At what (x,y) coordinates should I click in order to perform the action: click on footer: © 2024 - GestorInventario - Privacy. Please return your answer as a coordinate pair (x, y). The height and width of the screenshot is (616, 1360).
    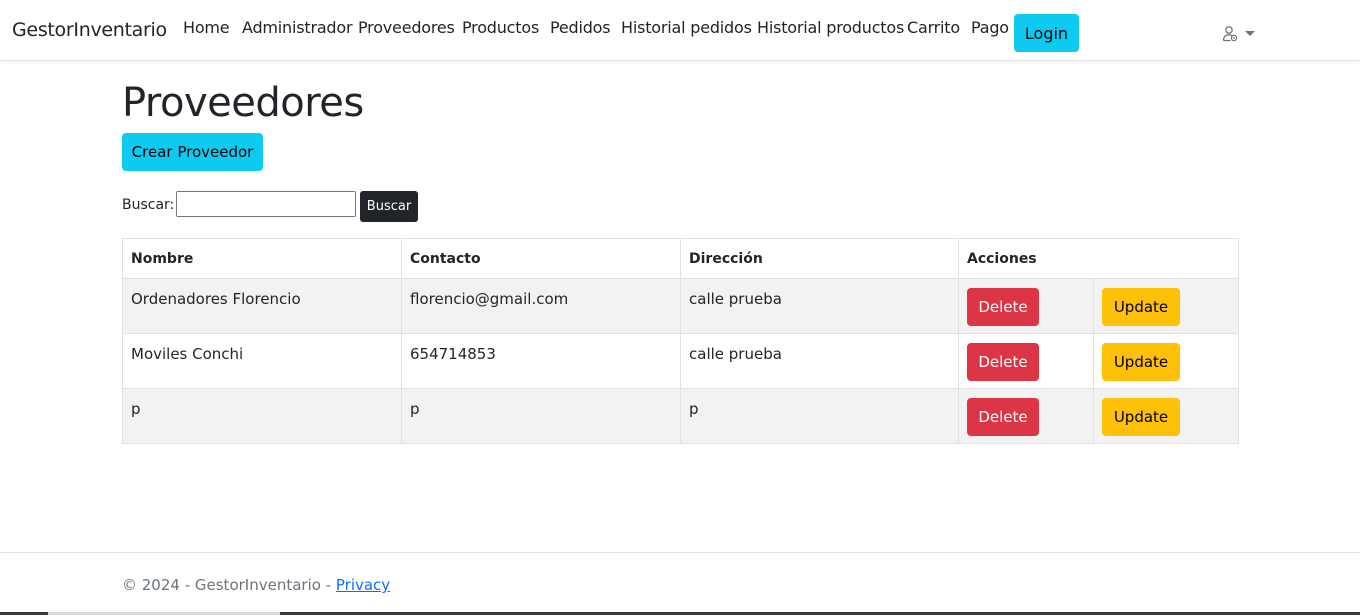
    Looking at the image, I should click on (680, 584).